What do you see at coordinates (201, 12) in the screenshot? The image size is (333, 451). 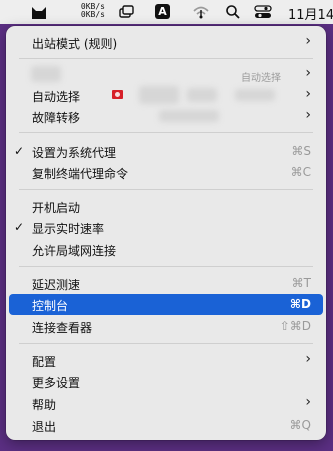 I see `wifi-icon` at bounding box center [201, 12].